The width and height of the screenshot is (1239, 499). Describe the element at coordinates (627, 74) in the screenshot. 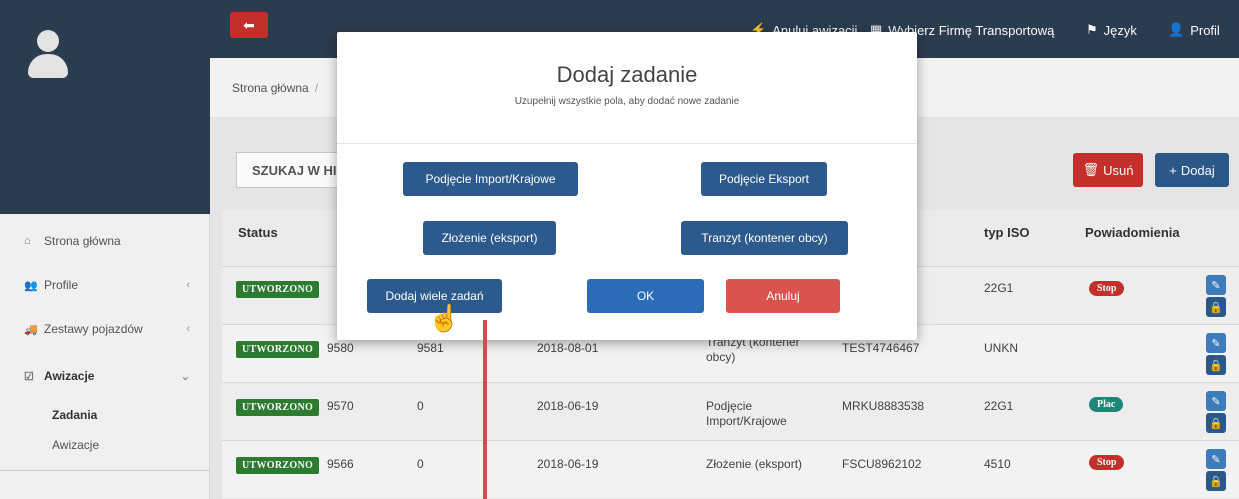

I see `modal-title: Dodaj zadanie` at that location.